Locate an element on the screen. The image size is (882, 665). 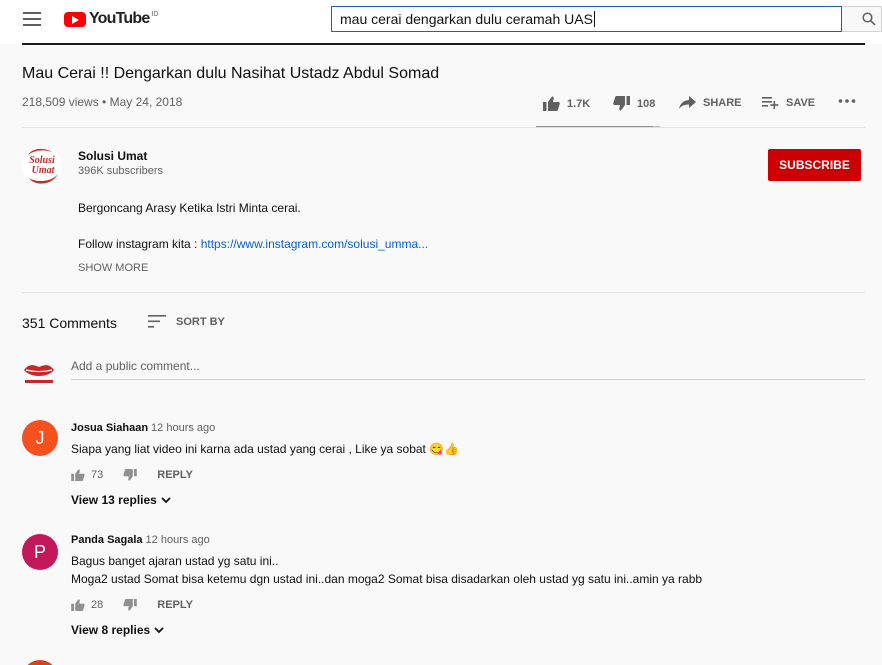
comment-line: Bagus banget ajaran ustad yg satu ini.. is located at coordinates (175, 561).